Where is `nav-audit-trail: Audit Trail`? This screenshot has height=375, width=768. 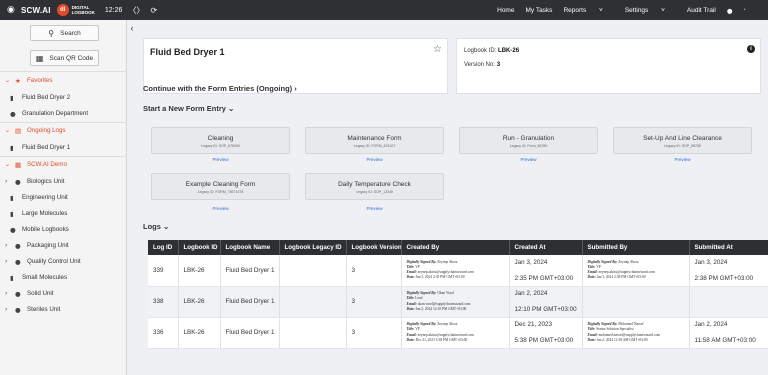 nav-audit-trail: Audit Trail is located at coordinates (701, 10).